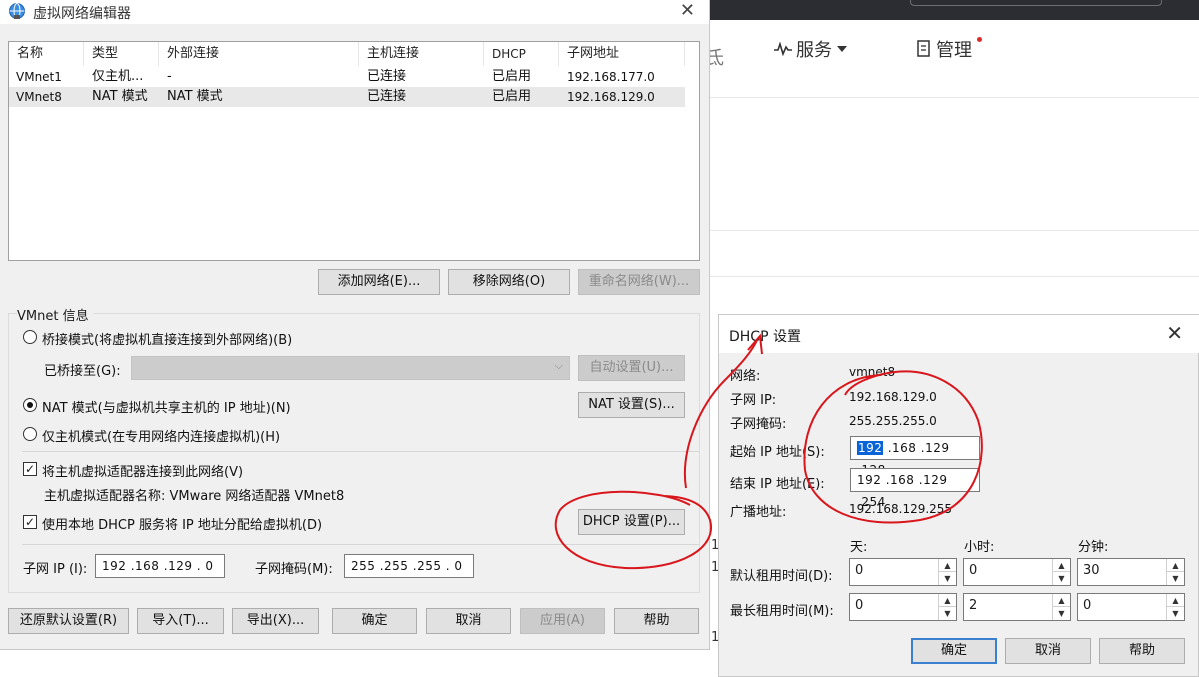  I want to click on max-lease-days-stepper: 0 ▲ ▼, so click(903, 607).